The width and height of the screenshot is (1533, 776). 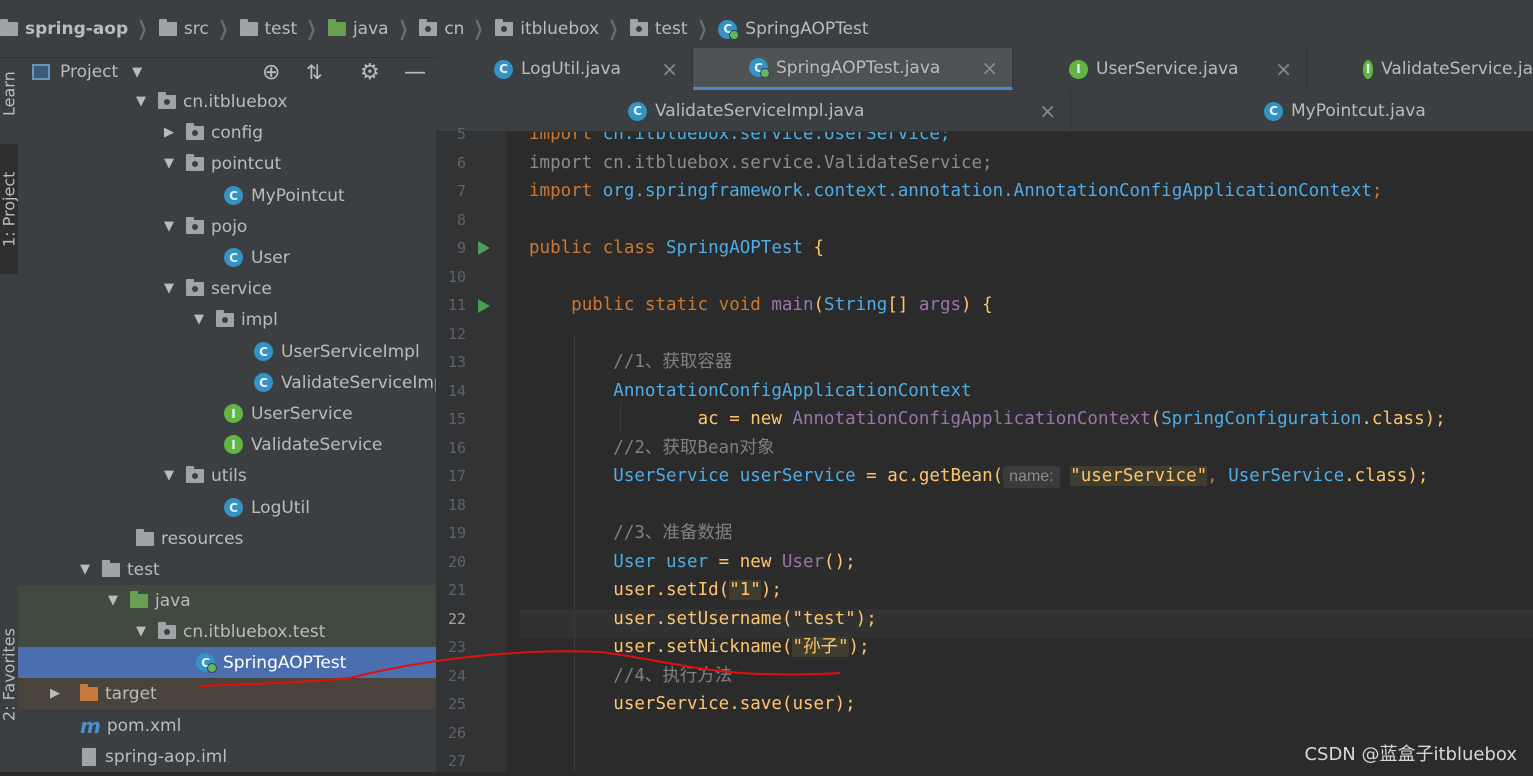 What do you see at coordinates (456, 305) in the screenshot?
I see `line-number: 11` at bounding box center [456, 305].